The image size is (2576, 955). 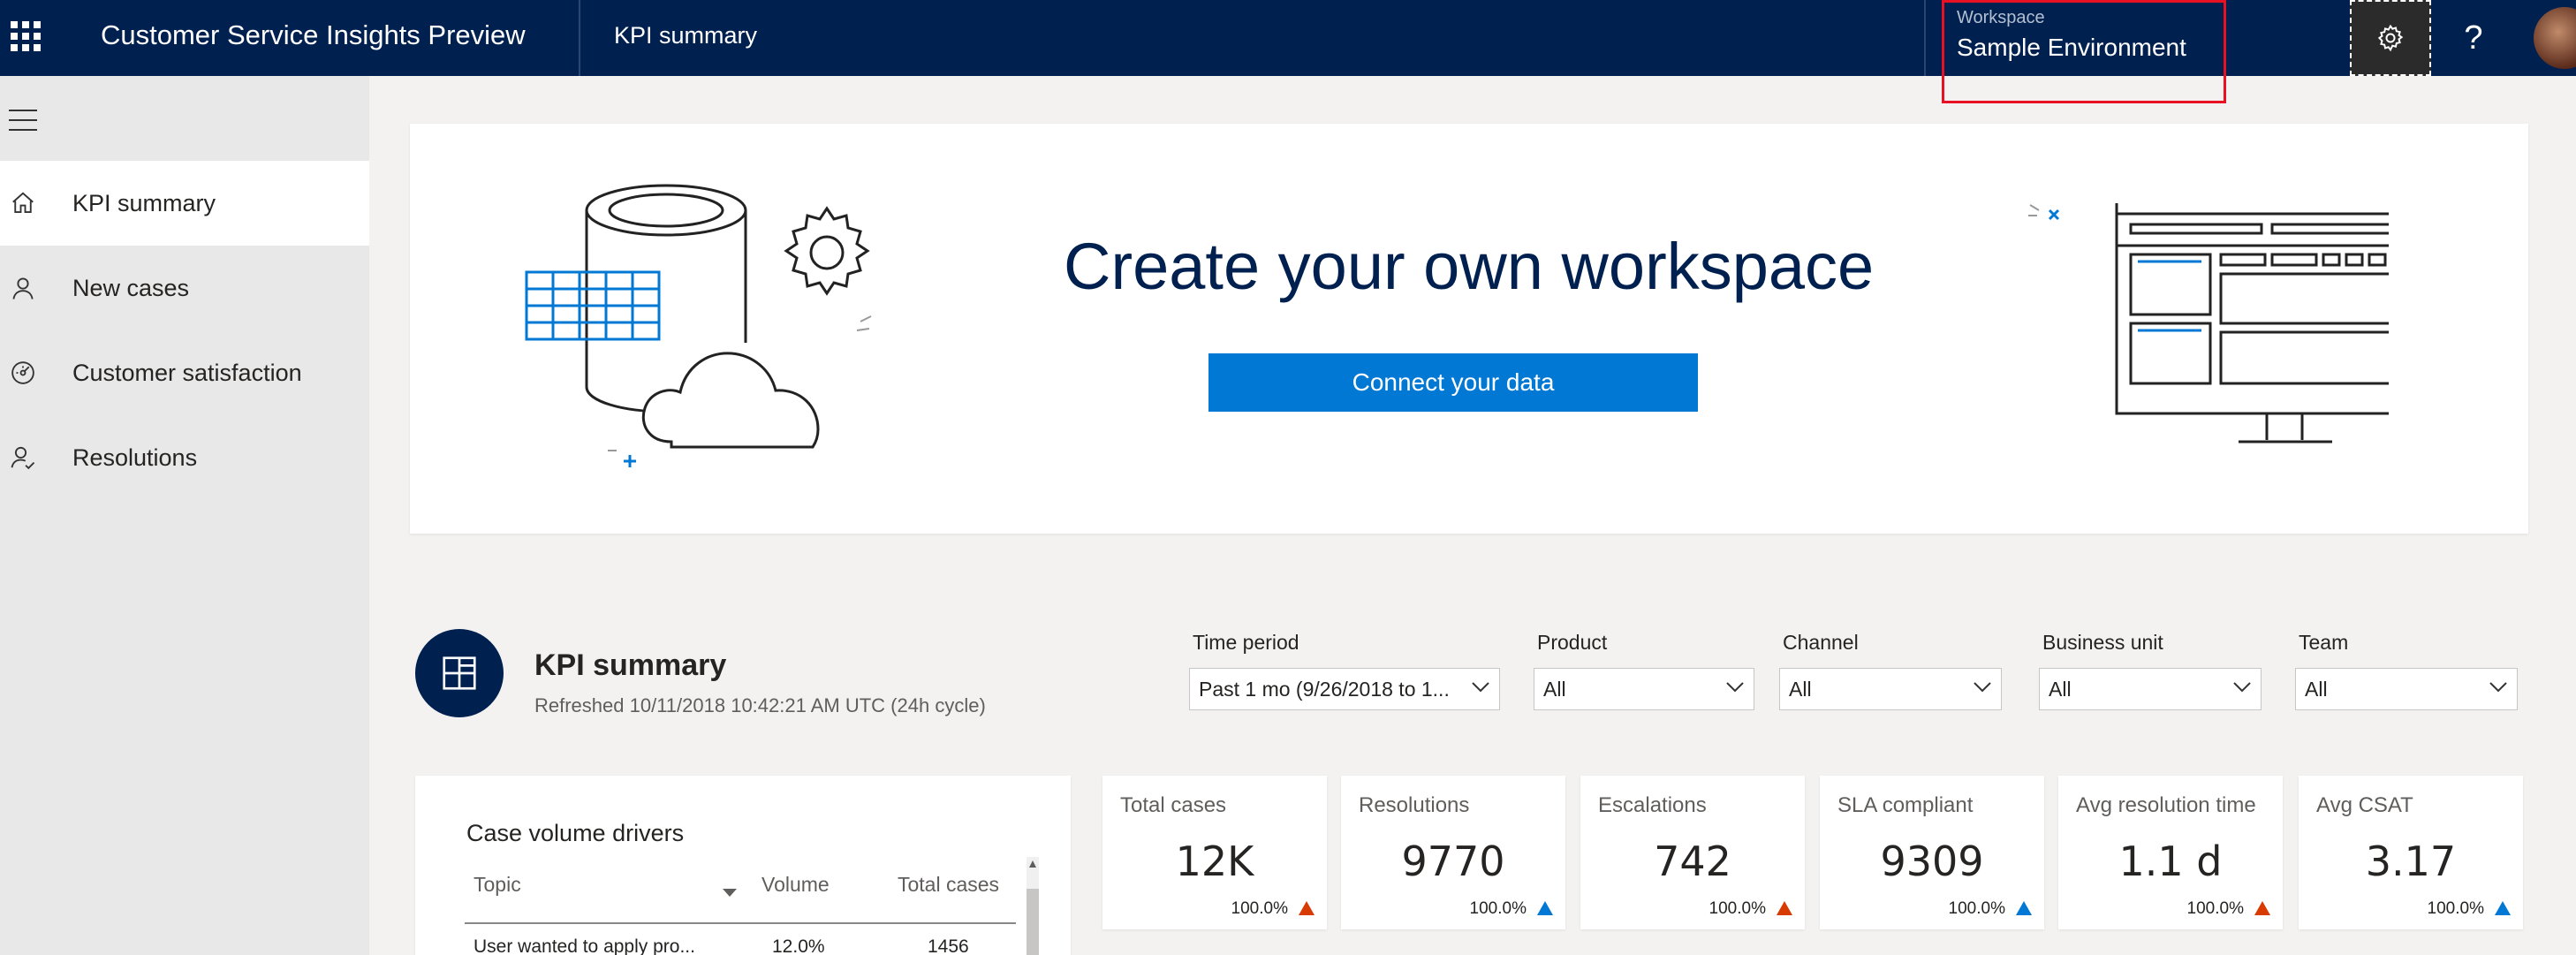 I want to click on business-unit-dropdown: All, so click(x=2150, y=689).